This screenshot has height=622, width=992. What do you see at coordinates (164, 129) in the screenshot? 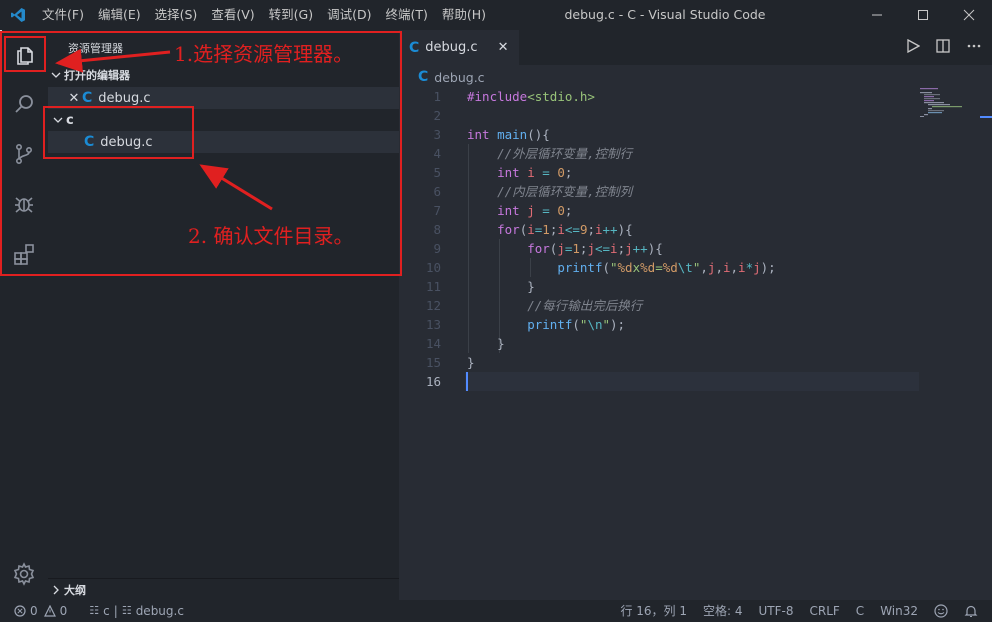
I see `annotation-arrows` at bounding box center [164, 129].